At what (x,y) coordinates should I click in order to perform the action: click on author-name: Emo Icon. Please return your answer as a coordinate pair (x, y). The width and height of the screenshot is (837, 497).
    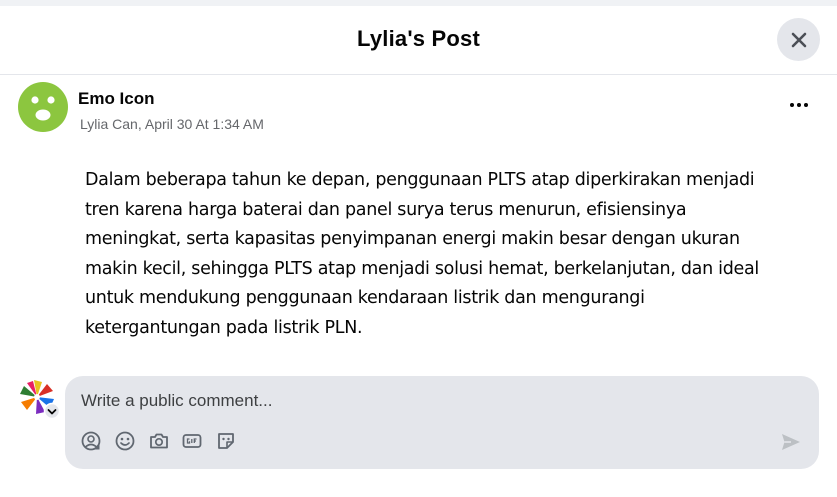
    Looking at the image, I should click on (116, 99).